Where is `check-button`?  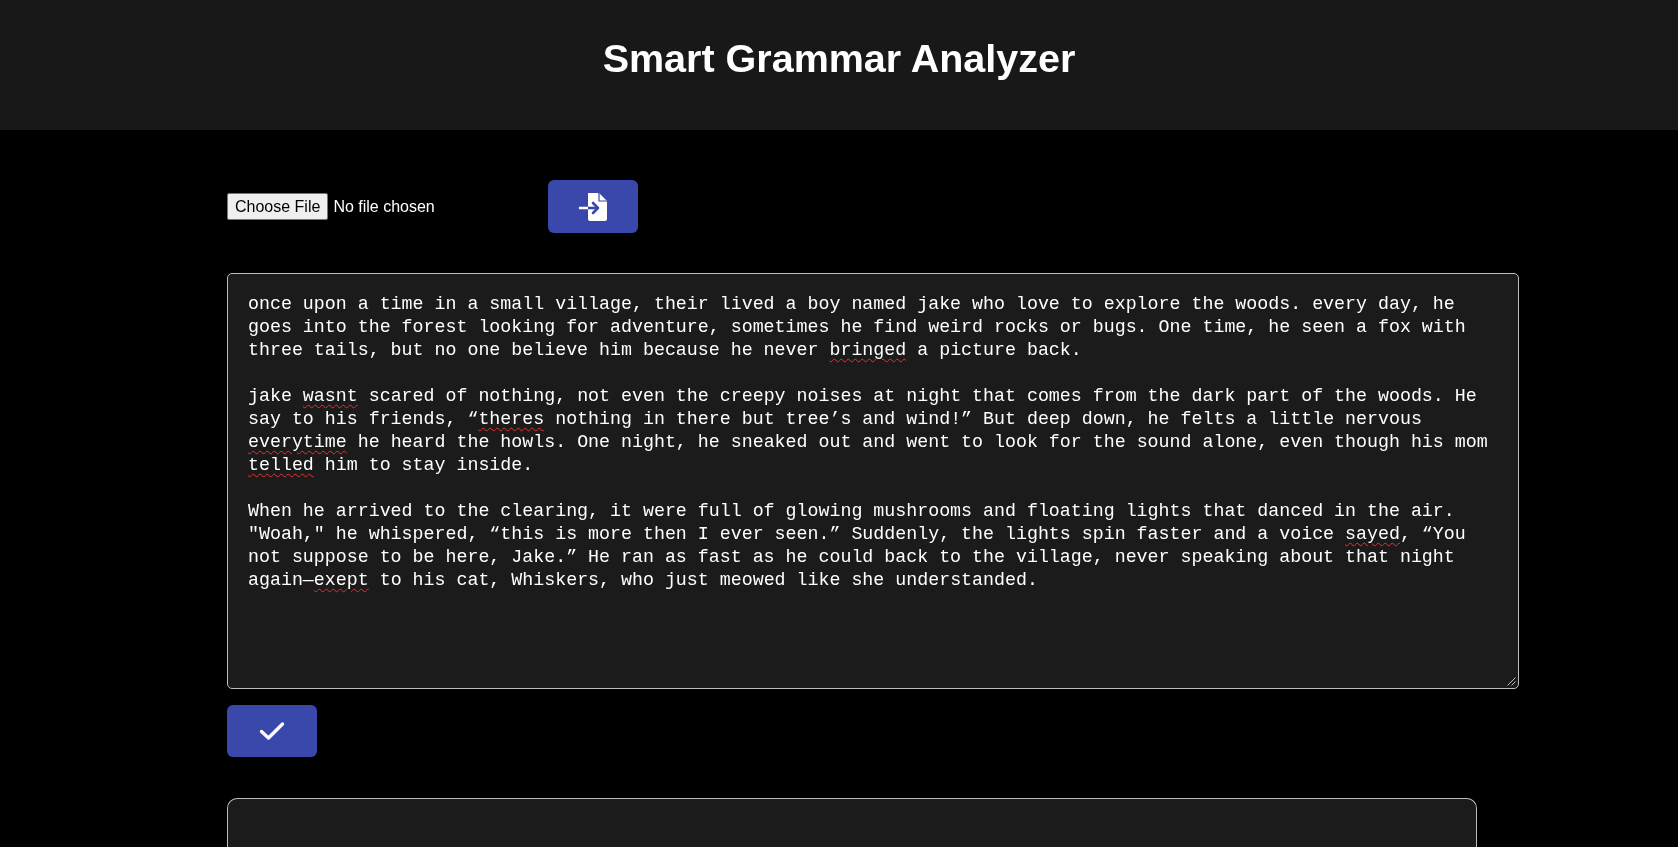
check-button is located at coordinates (272, 731).